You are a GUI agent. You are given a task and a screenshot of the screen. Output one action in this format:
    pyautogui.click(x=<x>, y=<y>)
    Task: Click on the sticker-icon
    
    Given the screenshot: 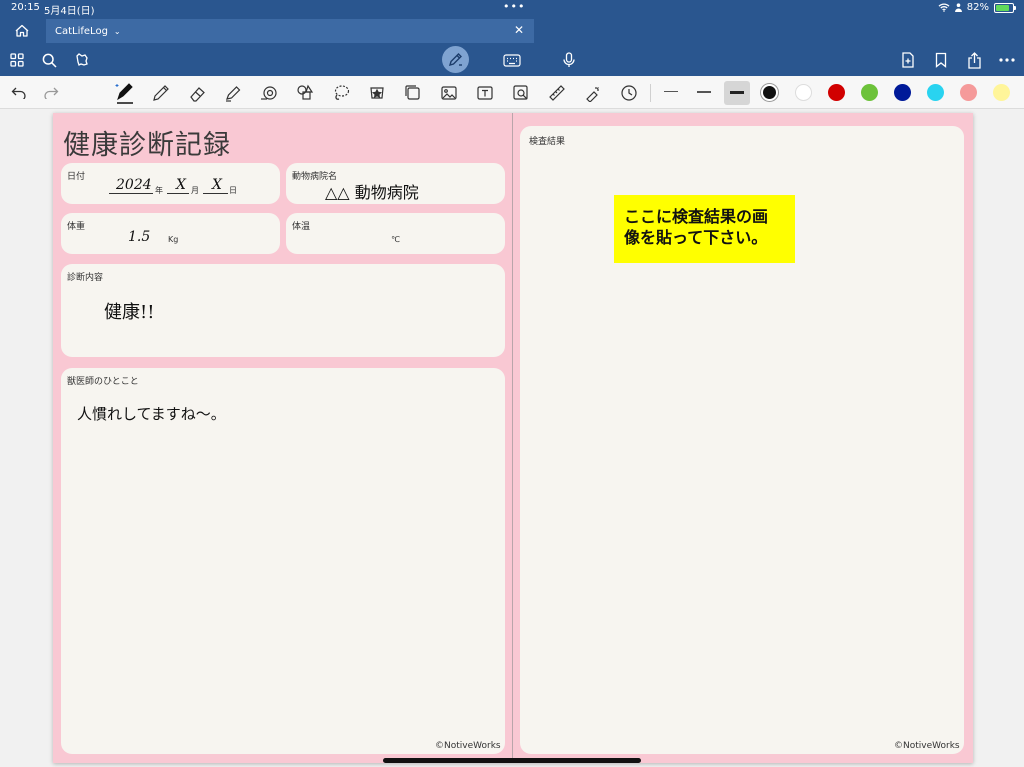 What is the action you would take?
    pyautogui.click(x=377, y=93)
    